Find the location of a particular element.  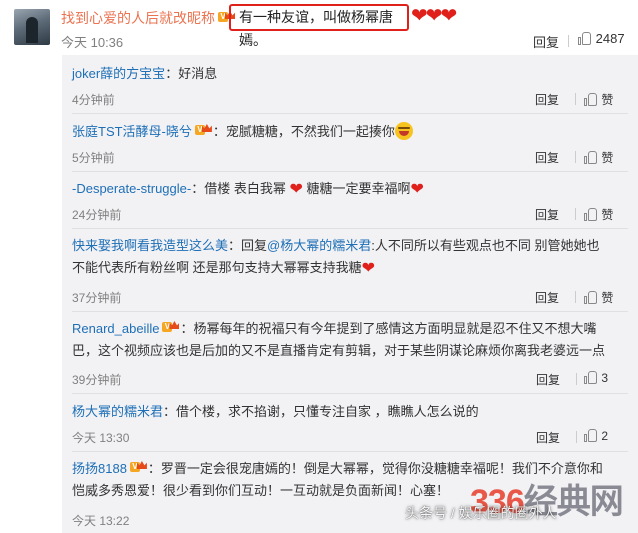

main-comment-user: 找到心爱的人后就改昵称 V is located at coordinates (148, 18).